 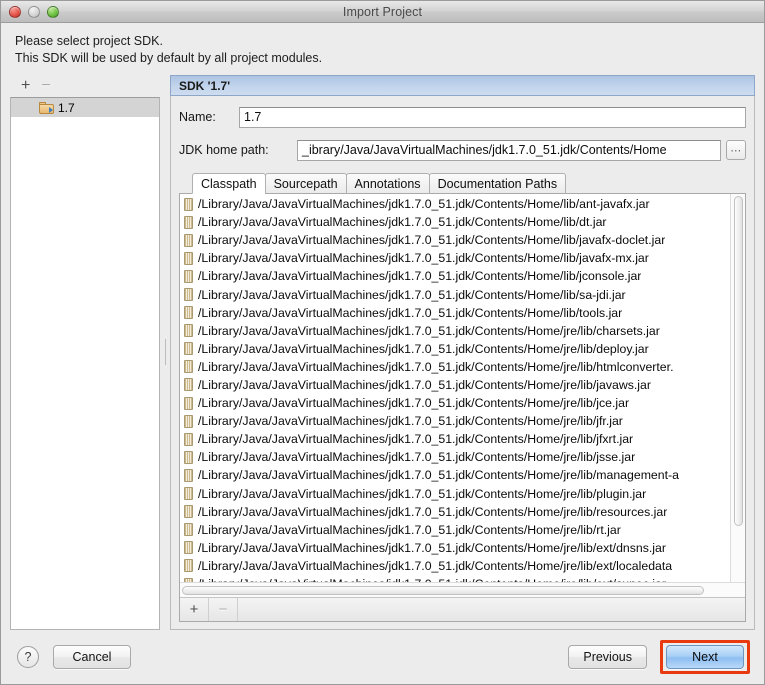 I want to click on splitter-grip, so click(x=165, y=351).